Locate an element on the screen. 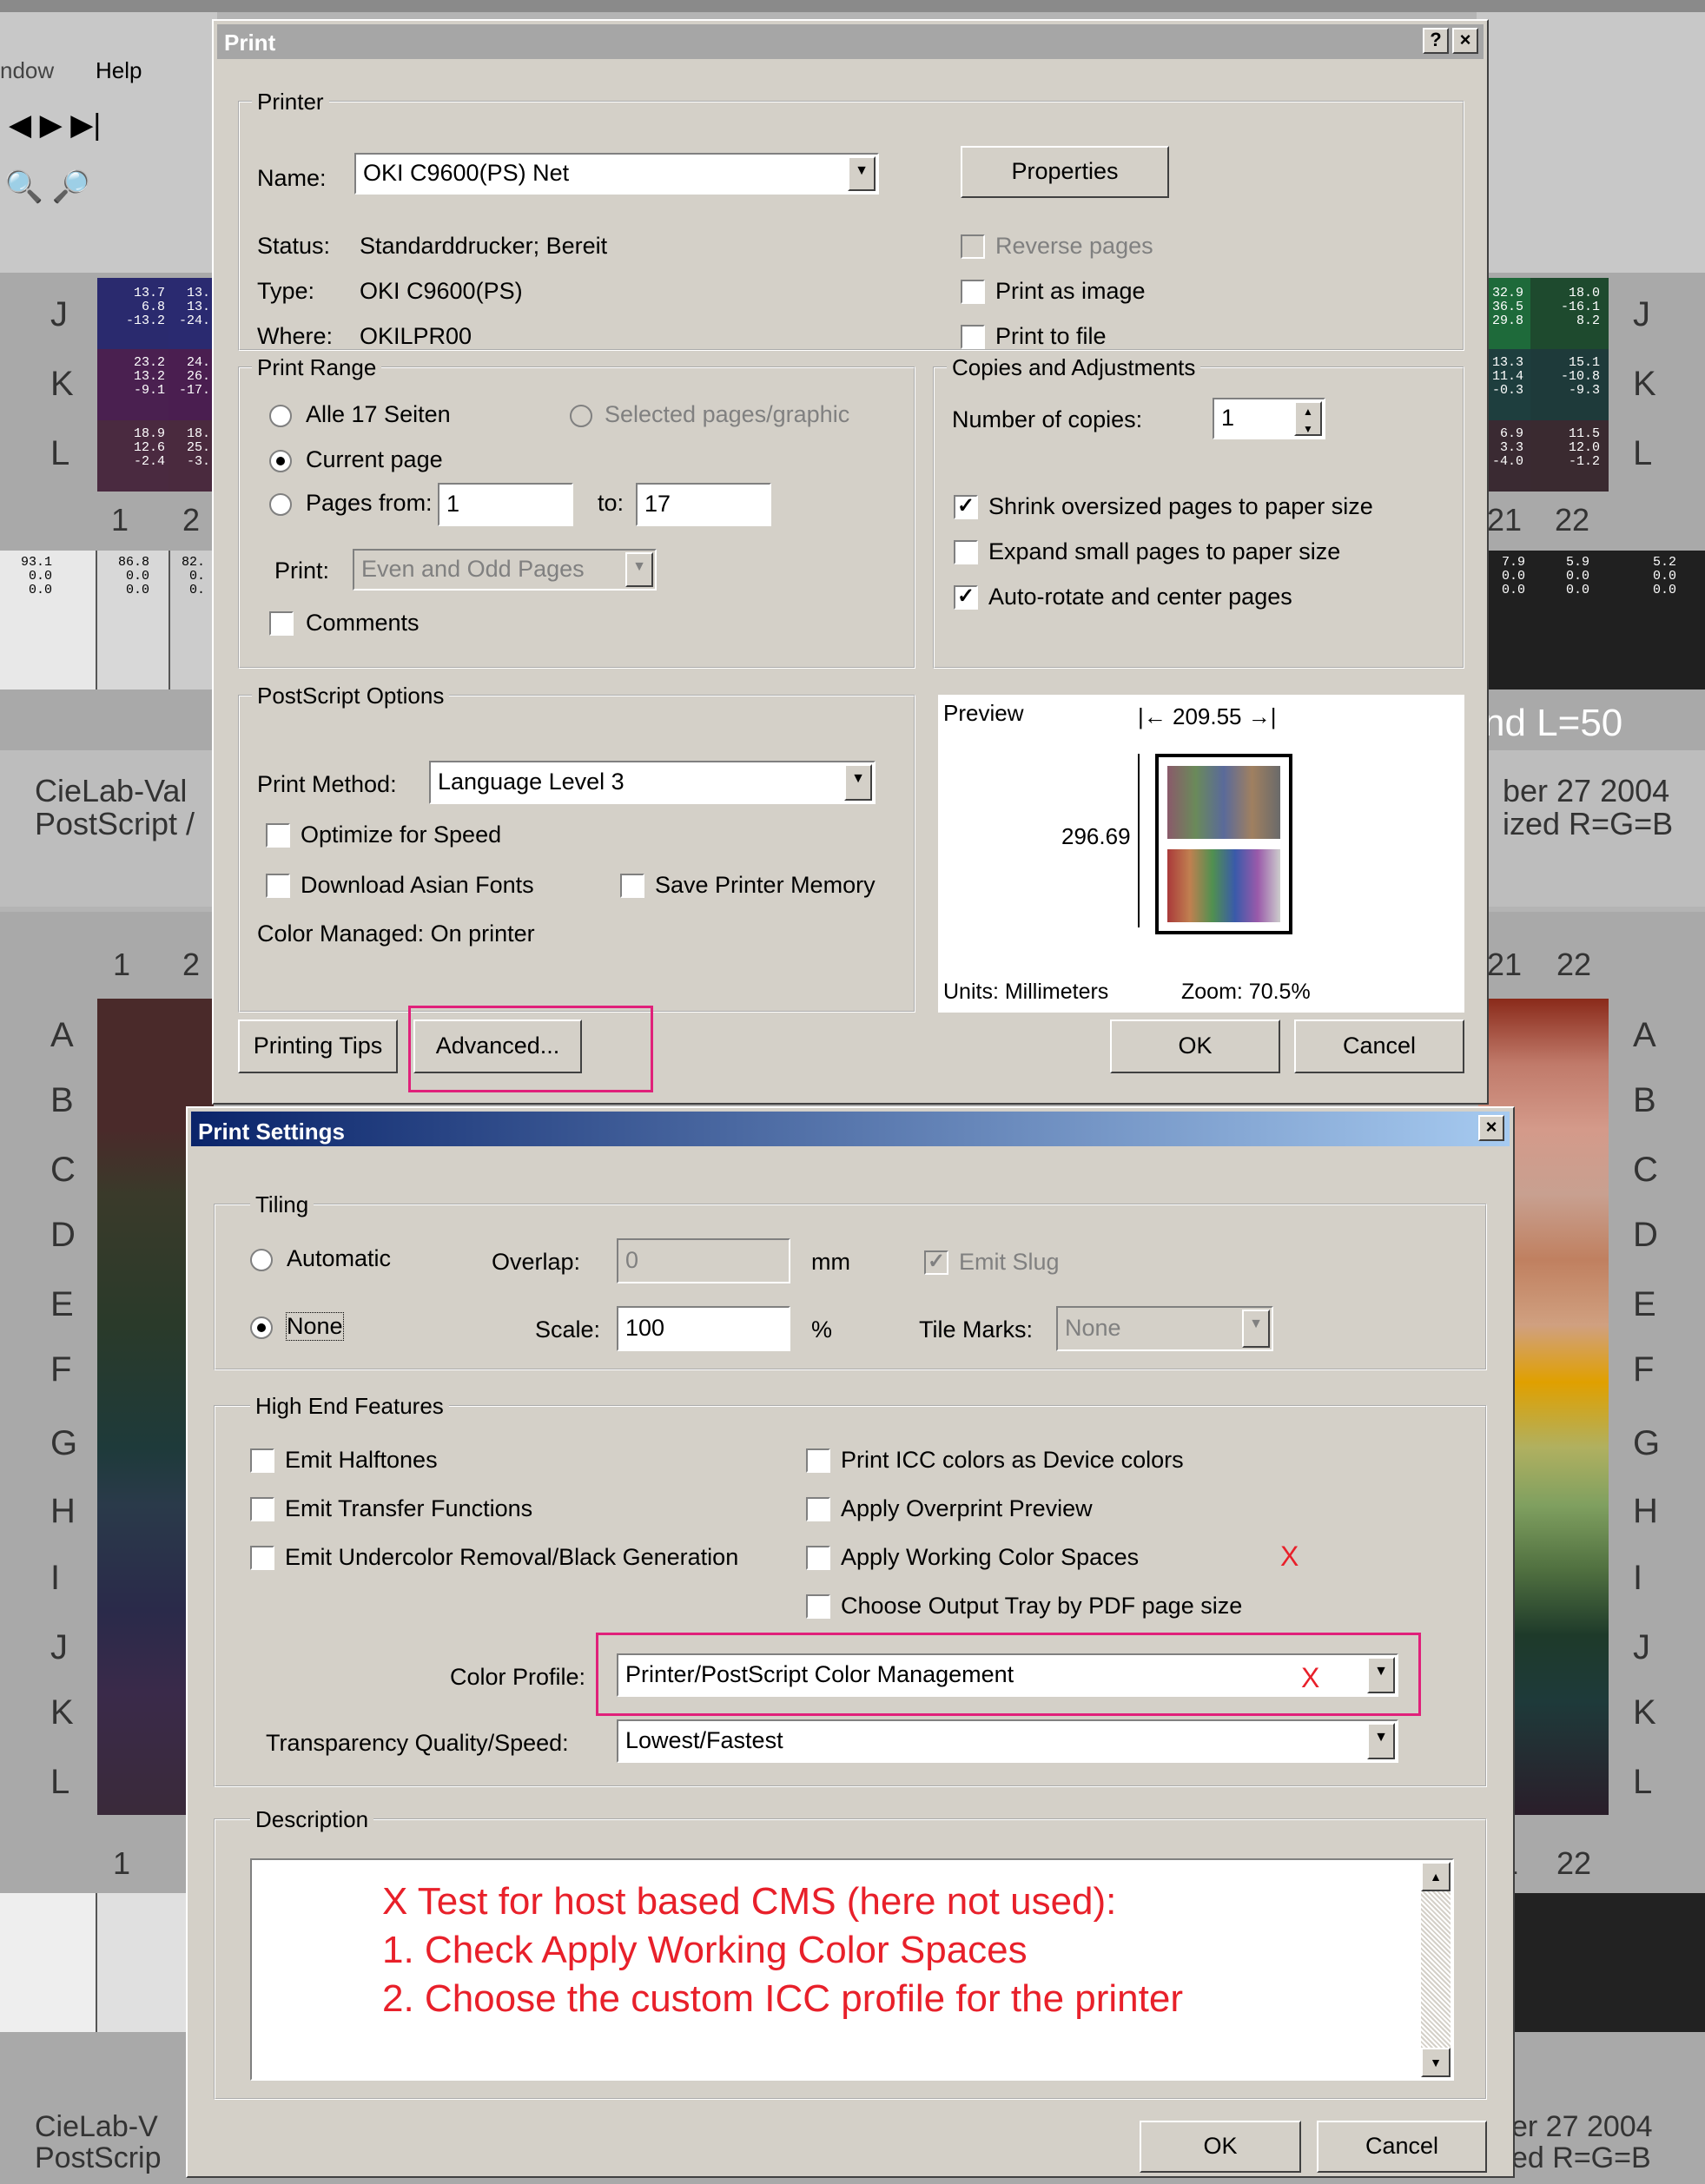 Image resolution: width=1705 pixels, height=2184 pixels. shrink-label: Shrink oversized pages to paper size is located at coordinates (1180, 506).